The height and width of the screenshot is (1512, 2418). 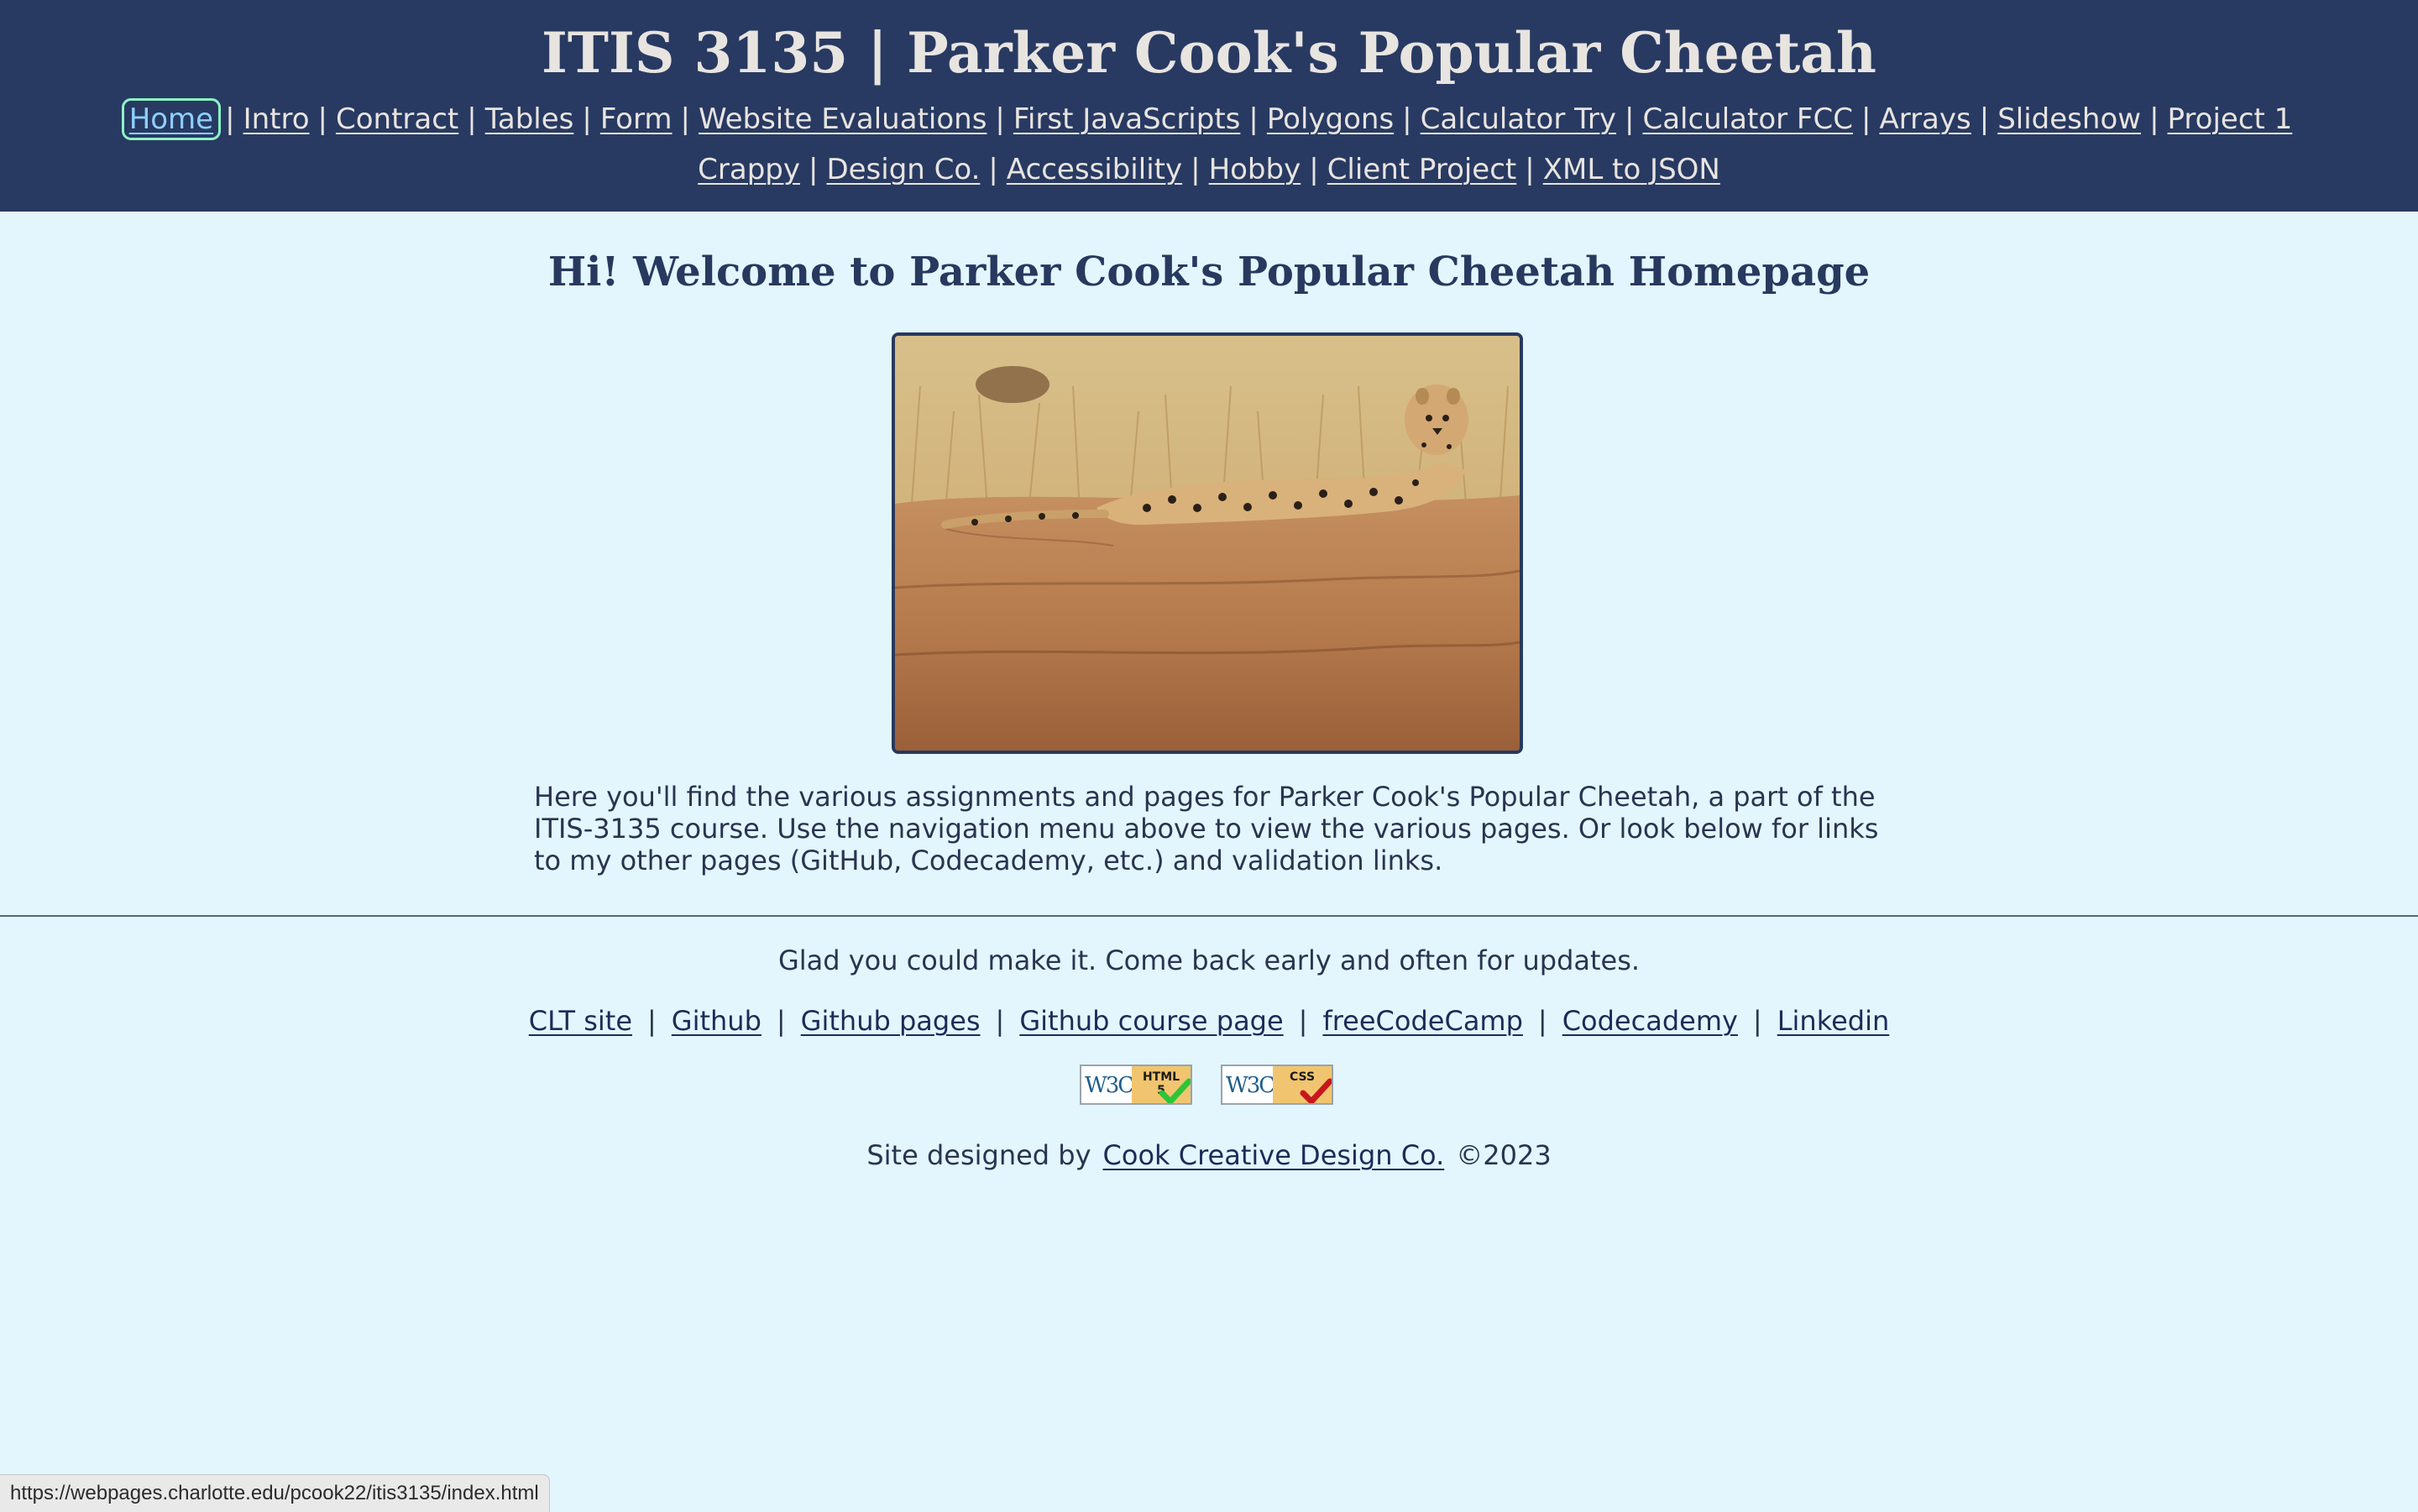 I want to click on nav-link-form: Form, so click(x=636, y=119).